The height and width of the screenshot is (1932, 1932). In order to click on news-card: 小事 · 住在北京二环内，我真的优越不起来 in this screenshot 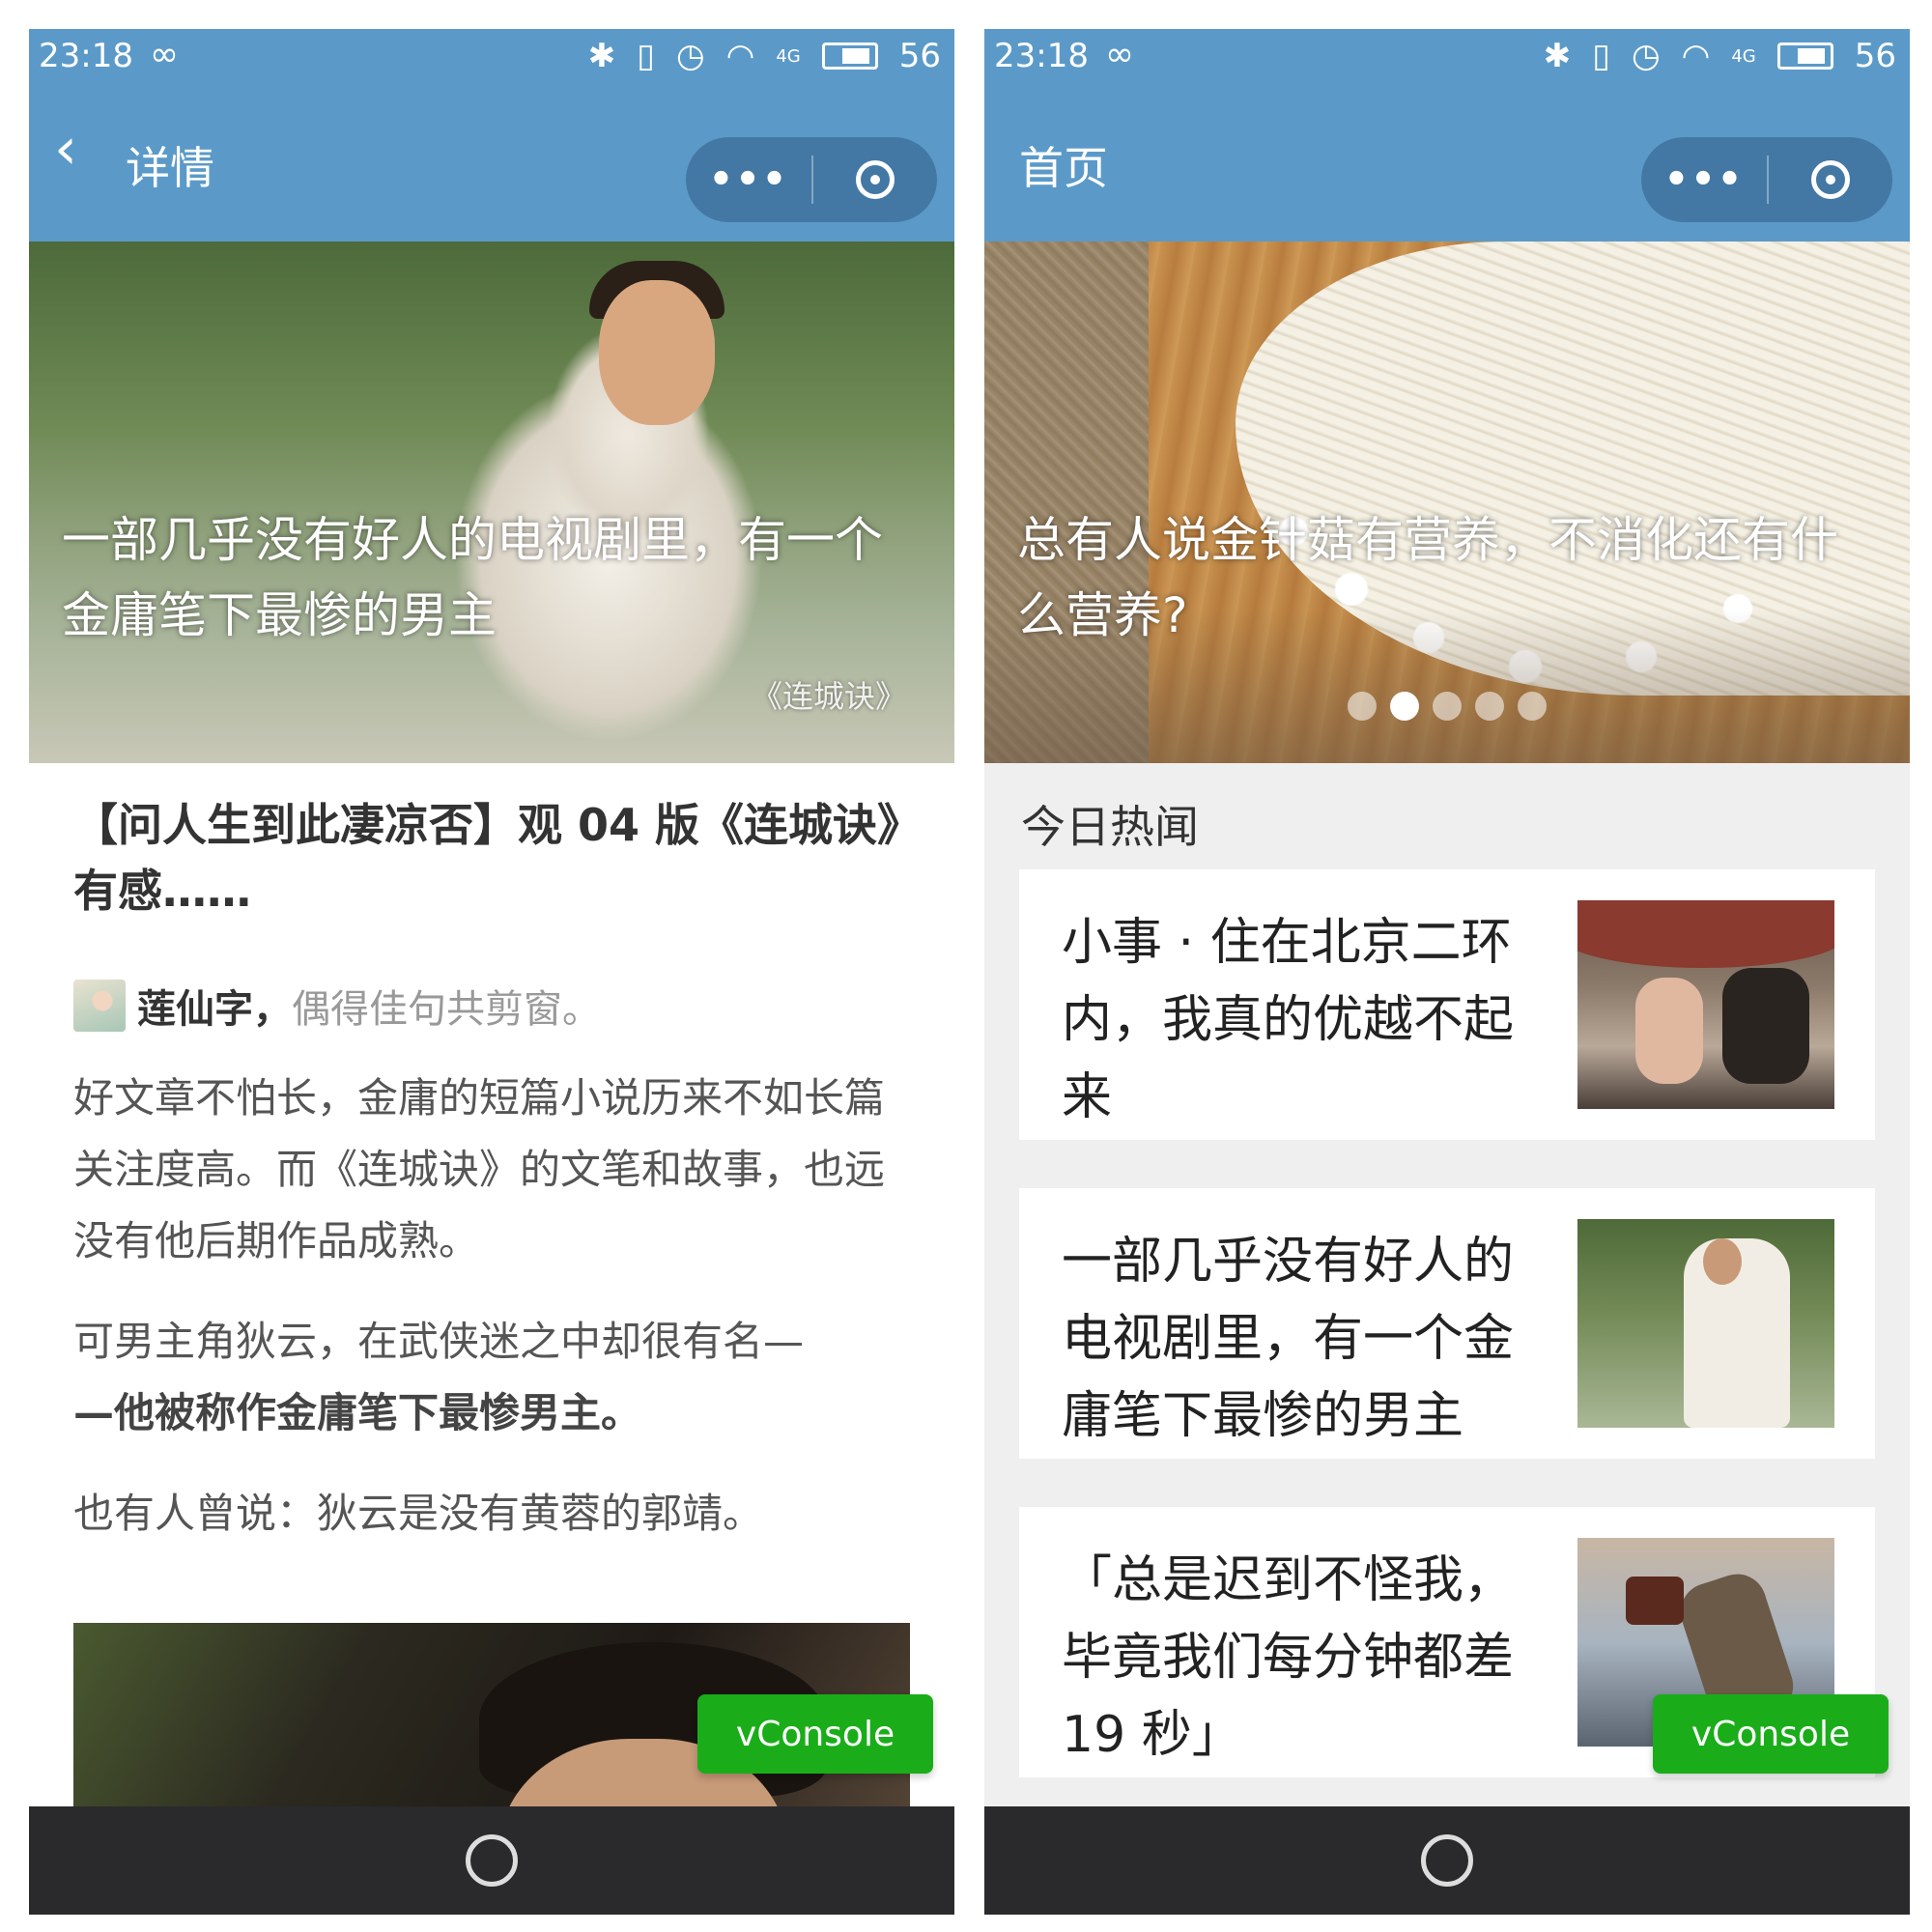, I will do `click(1447, 1005)`.